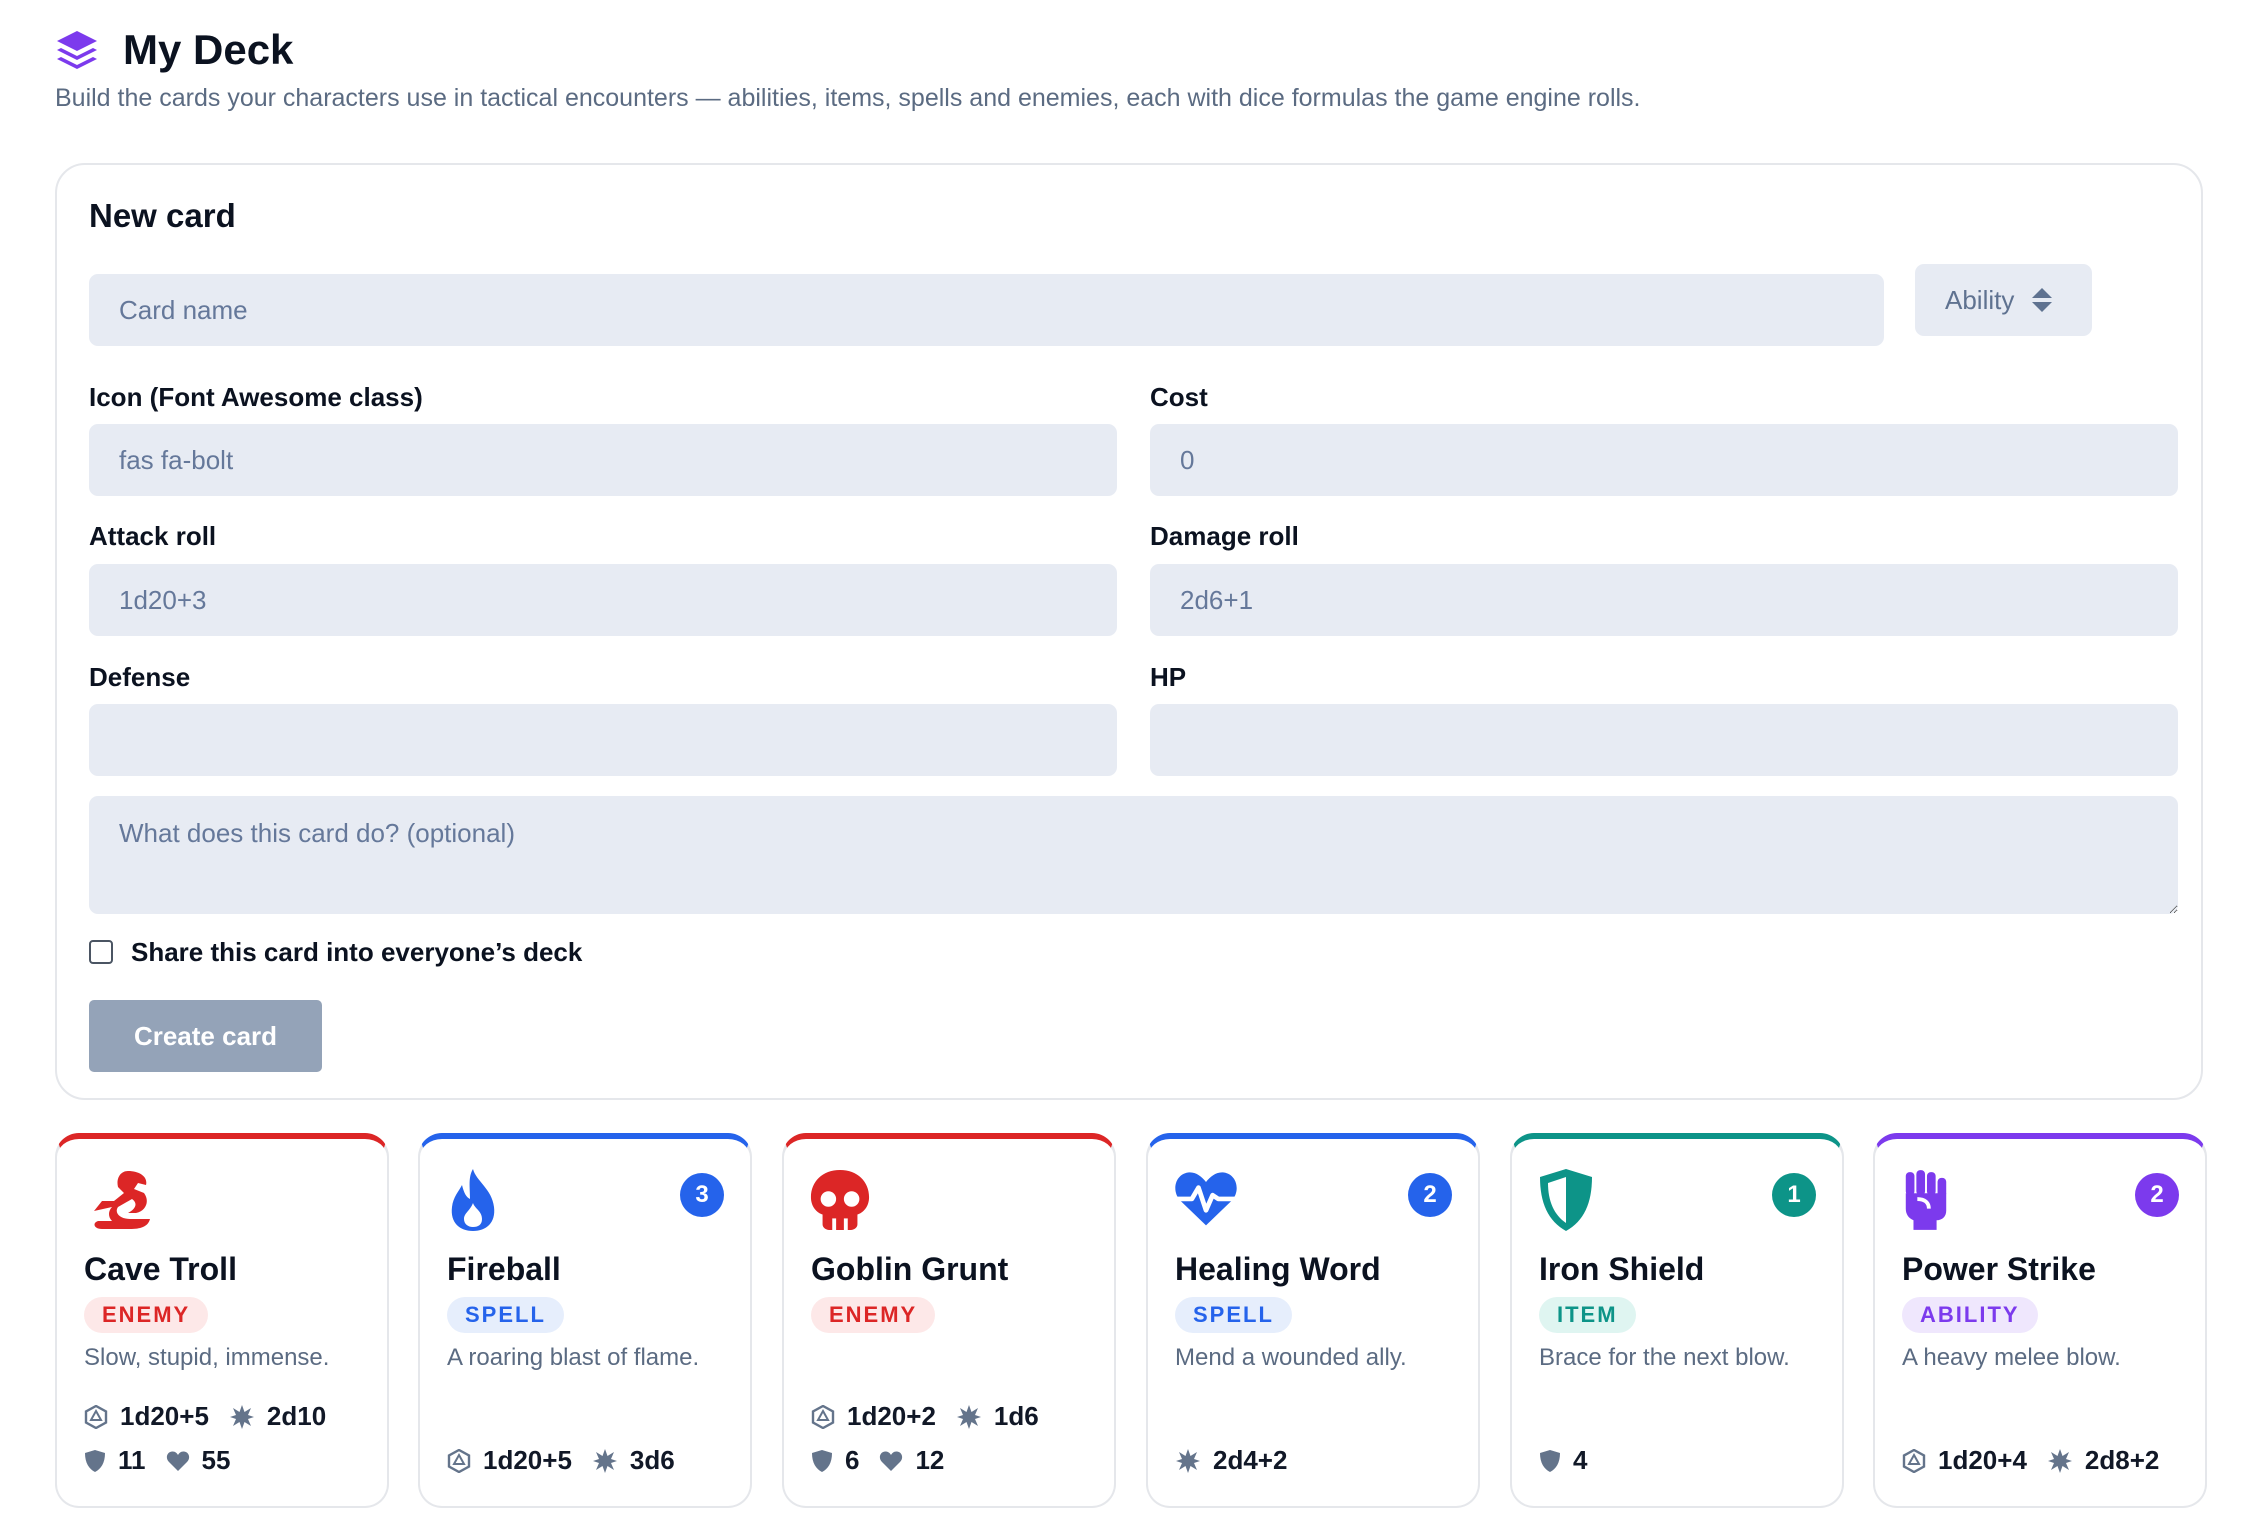 This screenshot has width=2248, height=1520. I want to click on defense-input, so click(603, 740).